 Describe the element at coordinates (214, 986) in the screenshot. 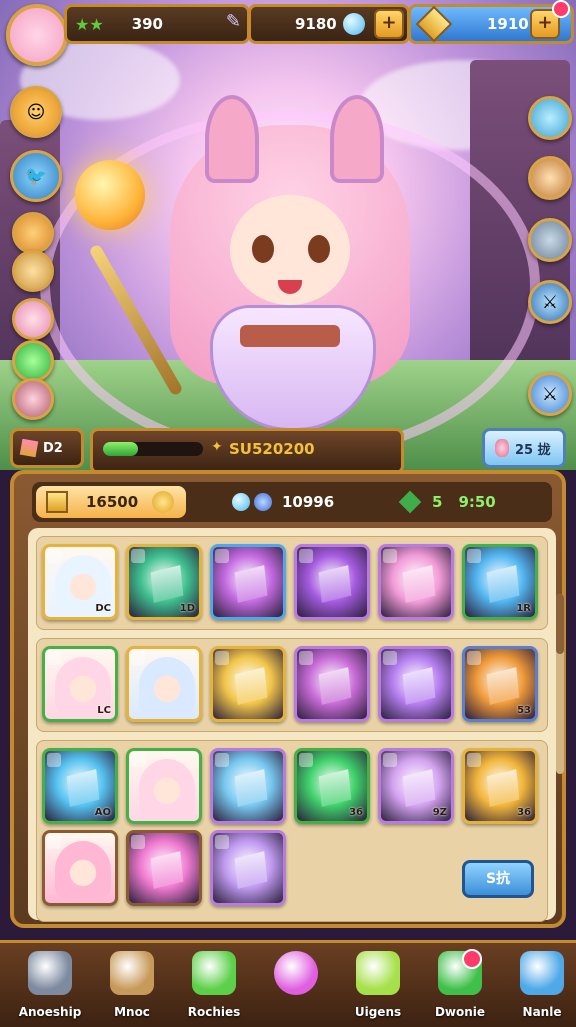

I see `nav-item: Rochies` at that location.